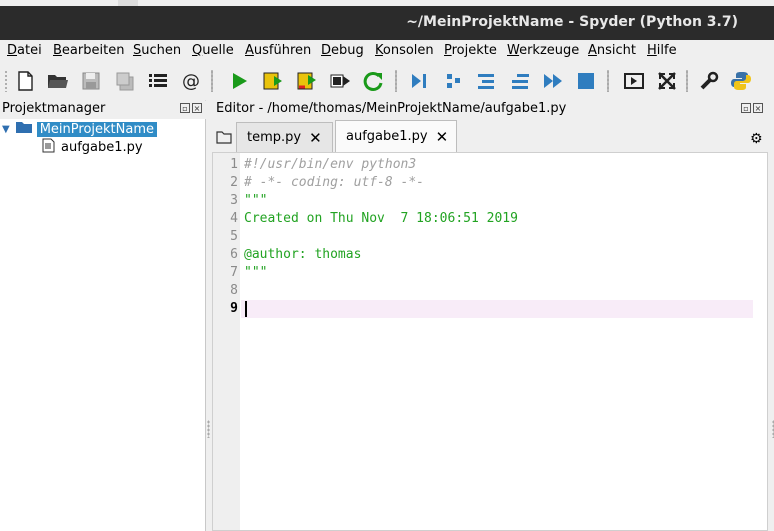  Describe the element at coordinates (278, 50) in the screenshot. I see `menu-ausfuehren: Ausführen` at that location.